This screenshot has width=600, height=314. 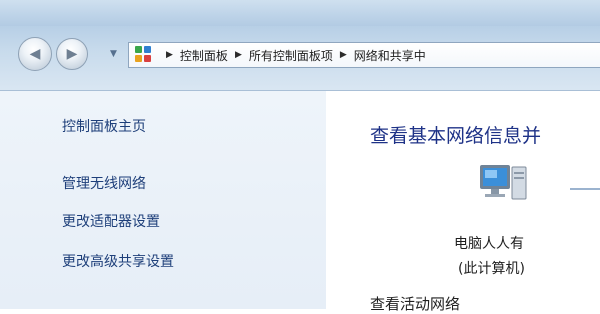 I want to click on forward-button: ▶, so click(x=72, y=54).